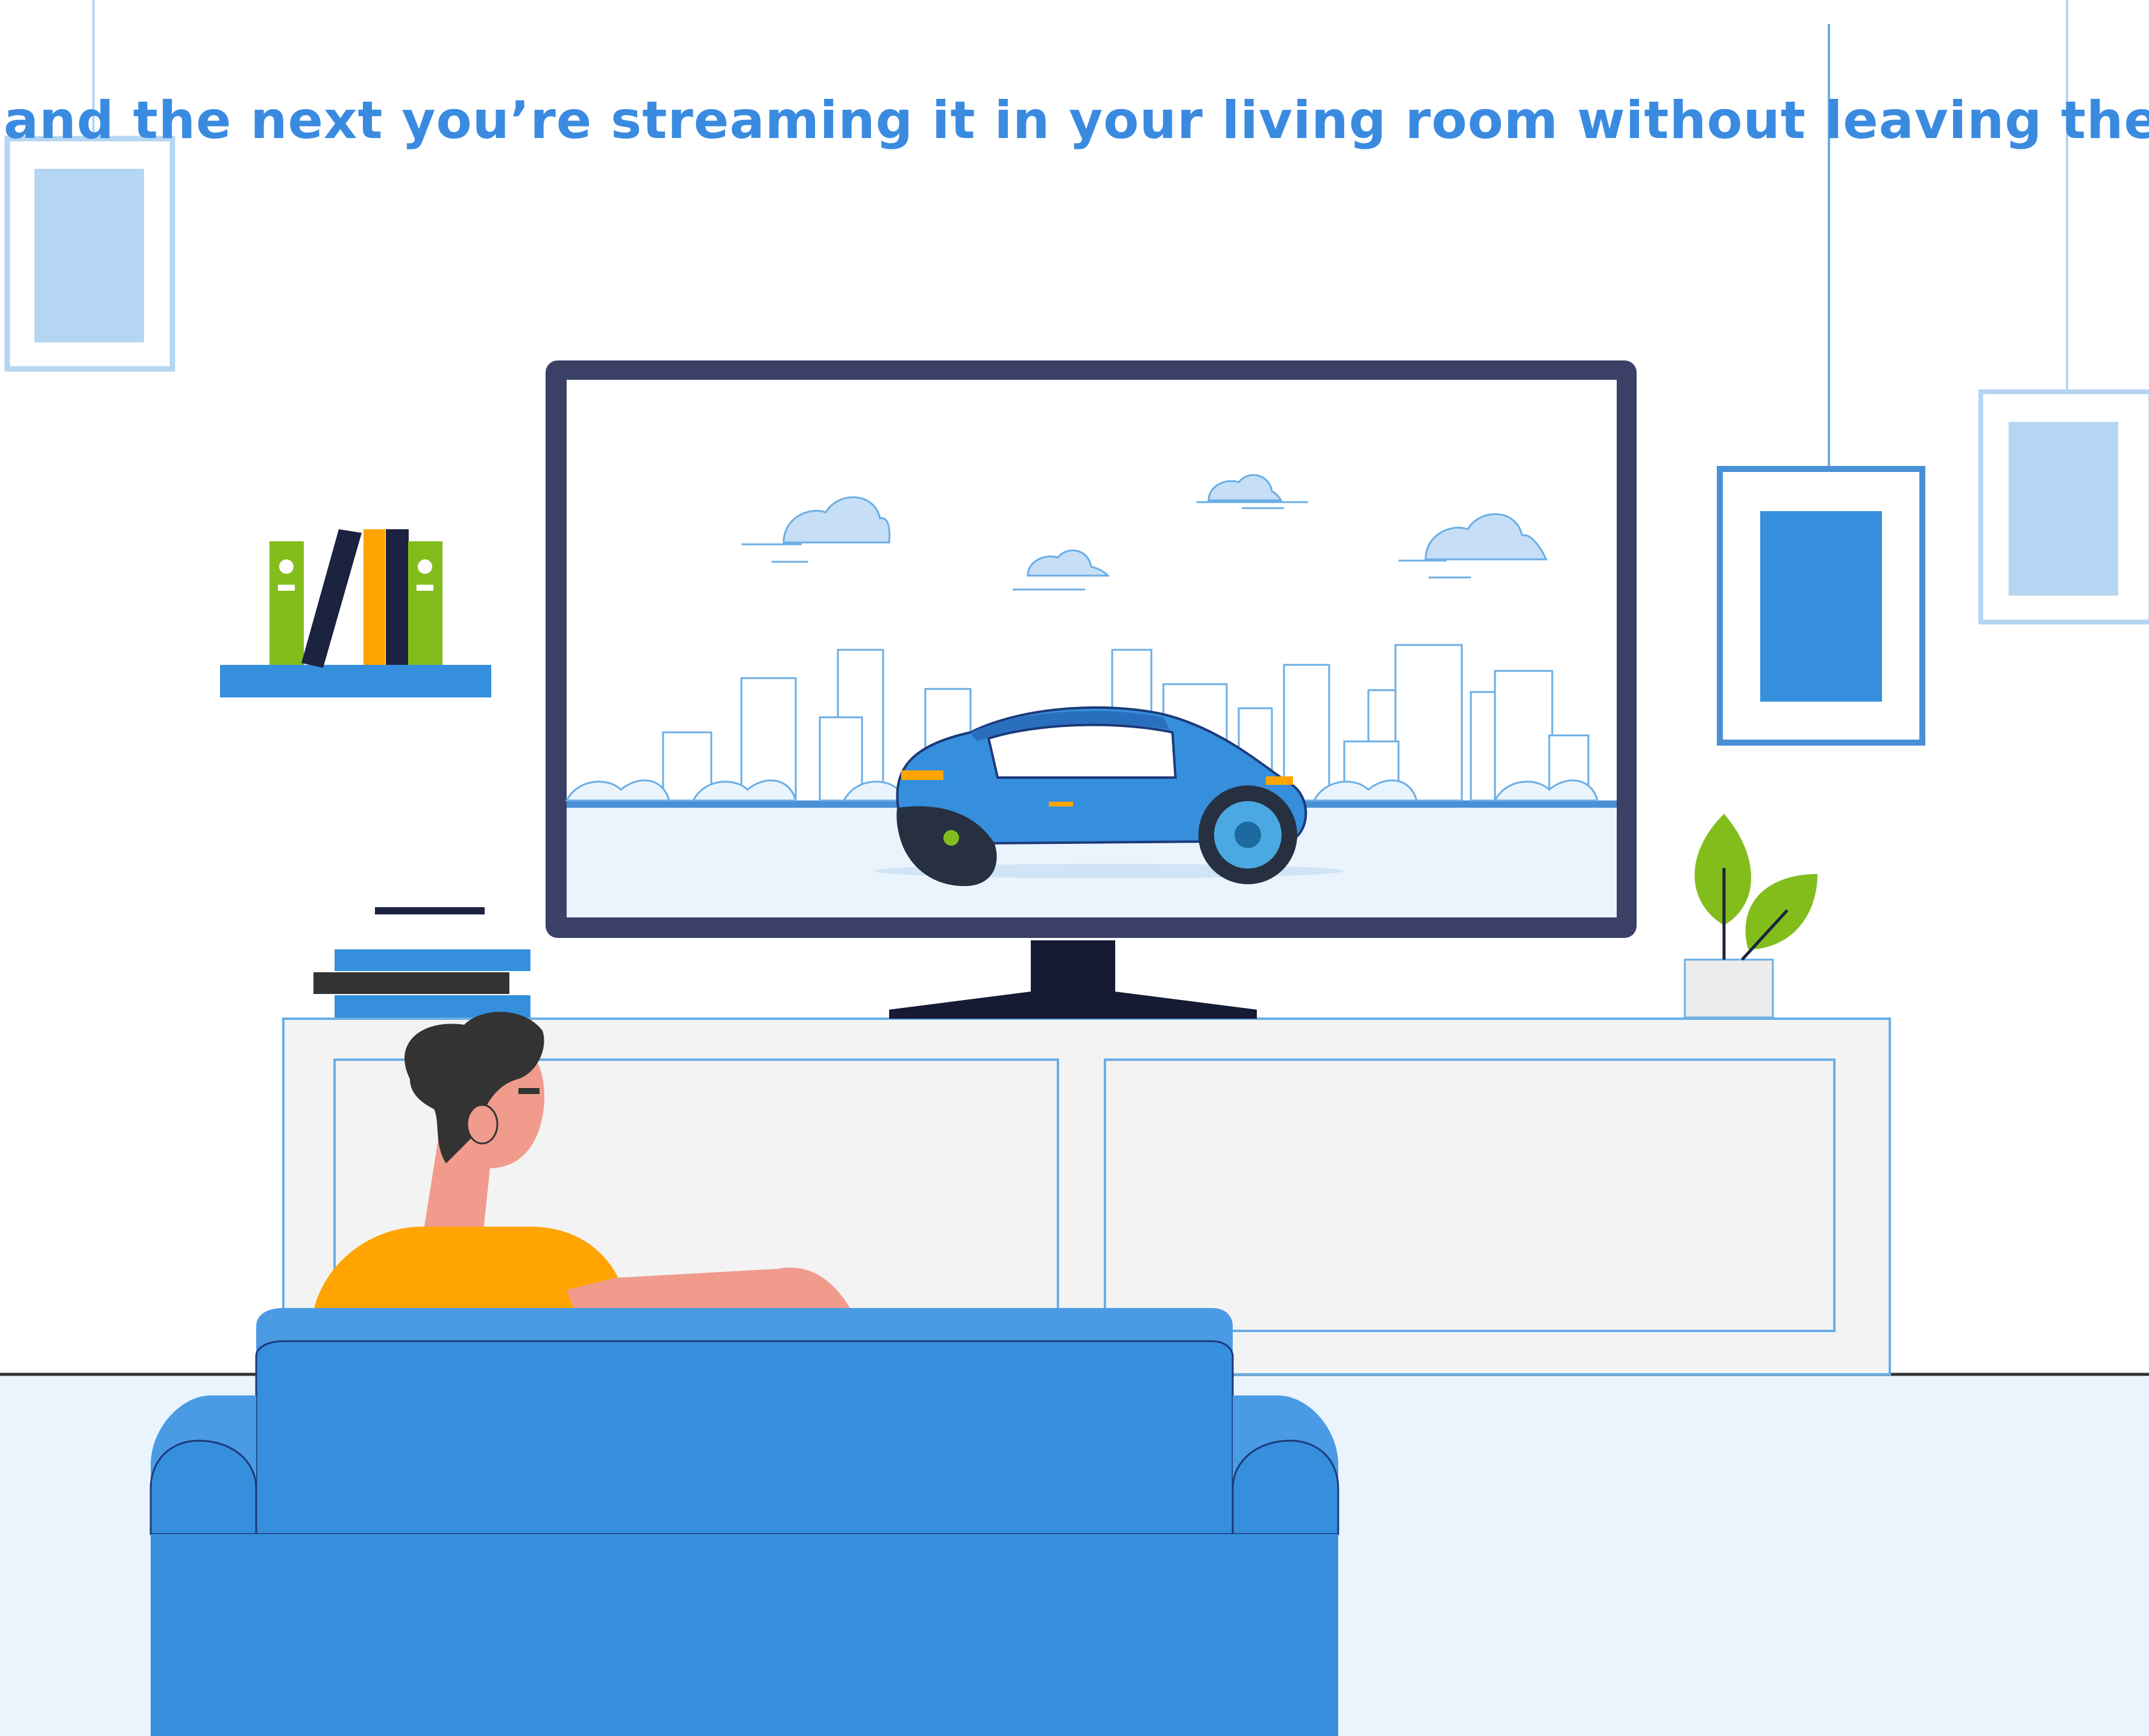  I want to click on couch-icon, so click(744, 1522).